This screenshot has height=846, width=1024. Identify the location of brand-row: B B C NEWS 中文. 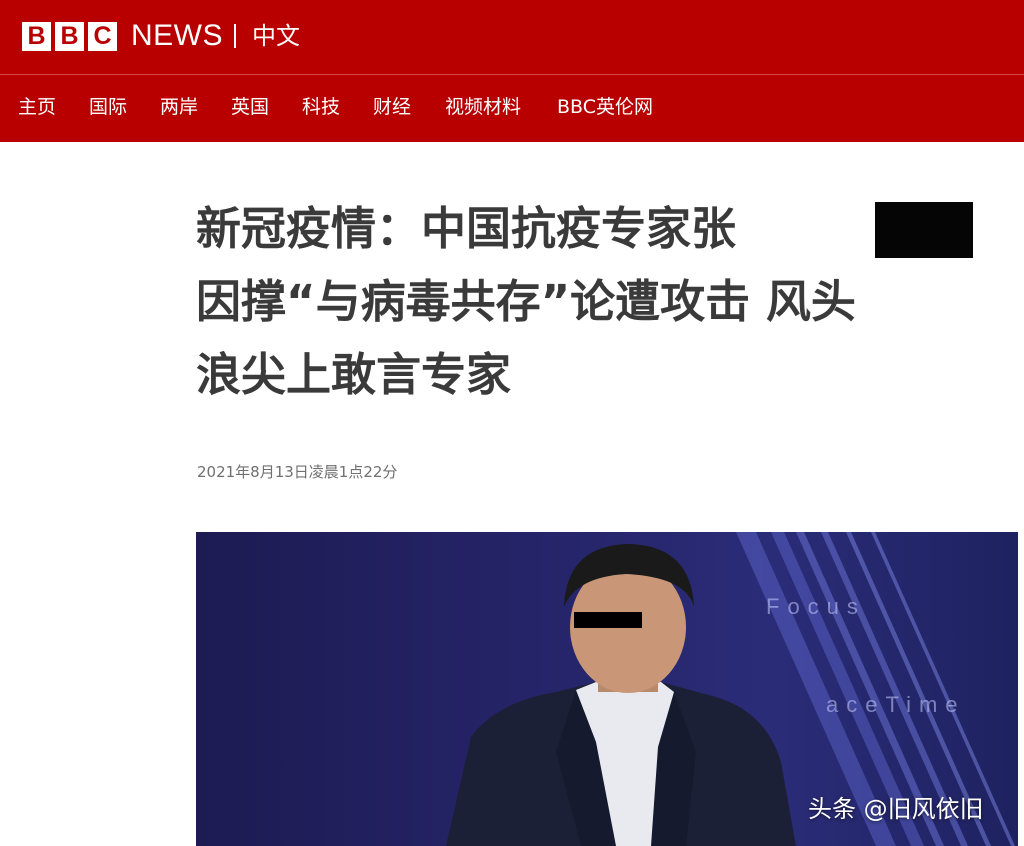
(512, 37).